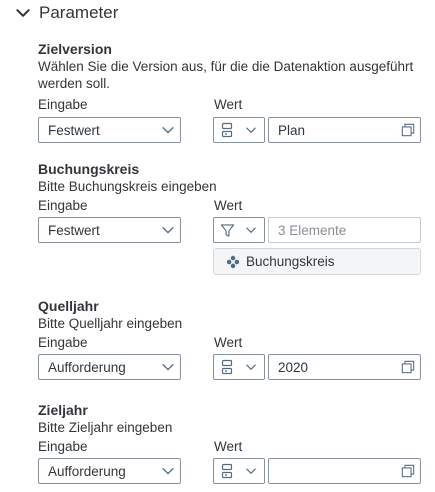 The height and width of the screenshot is (492, 435). What do you see at coordinates (344, 471) in the screenshot?
I see `value-field` at bounding box center [344, 471].